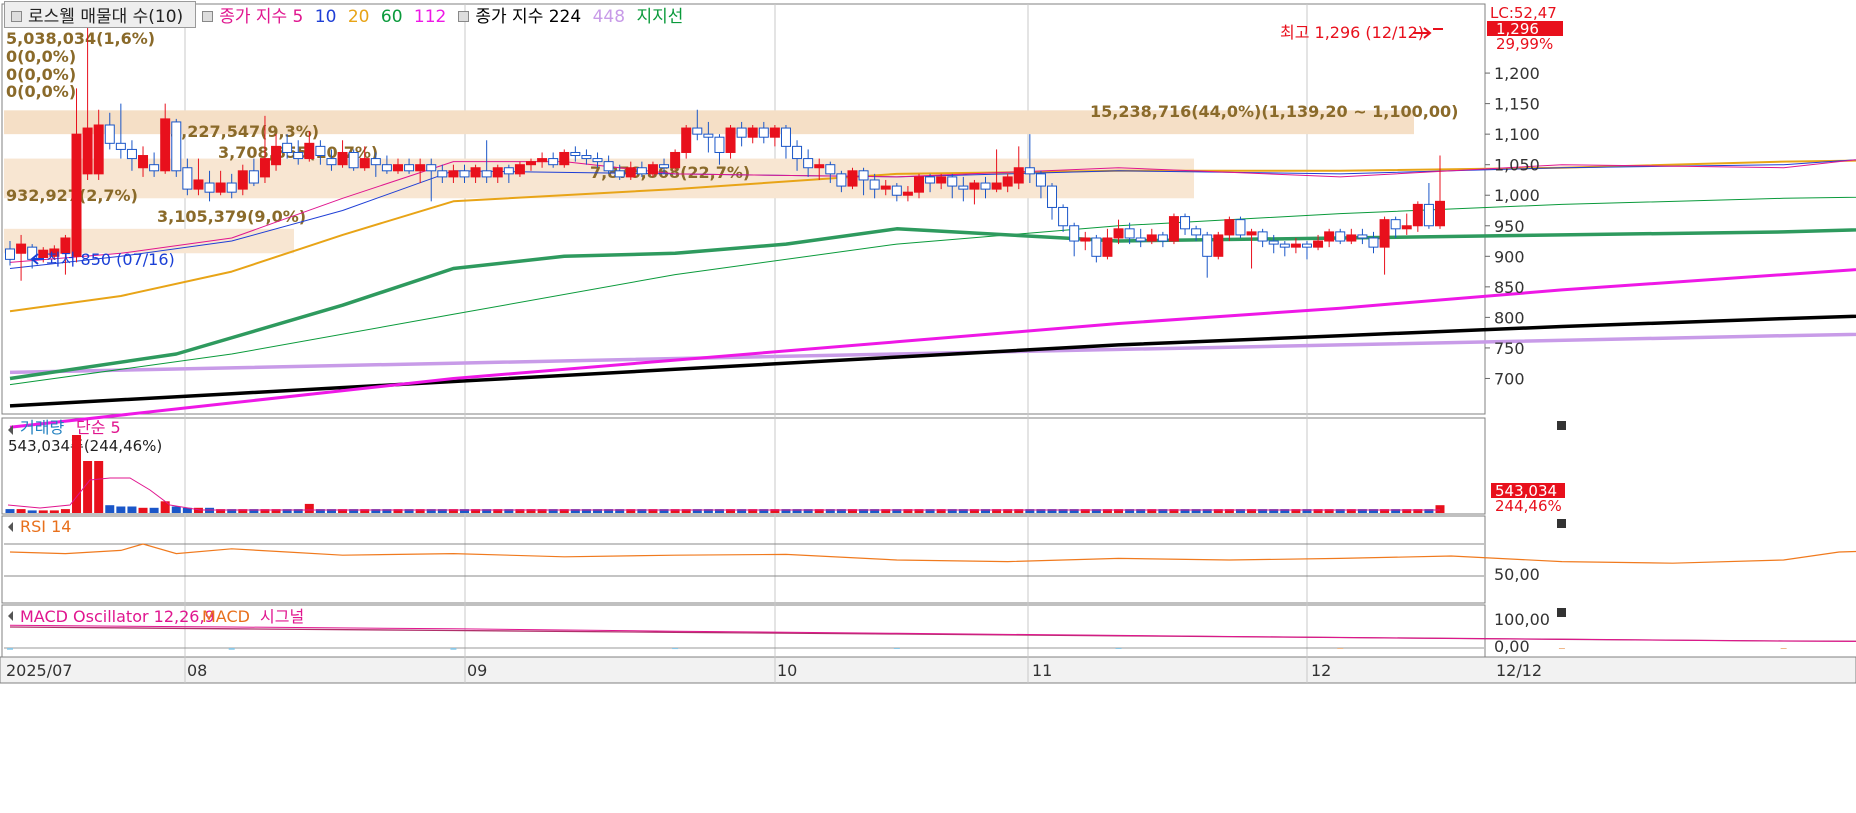  I want to click on x-axis-label: 2025/07, so click(39, 670).